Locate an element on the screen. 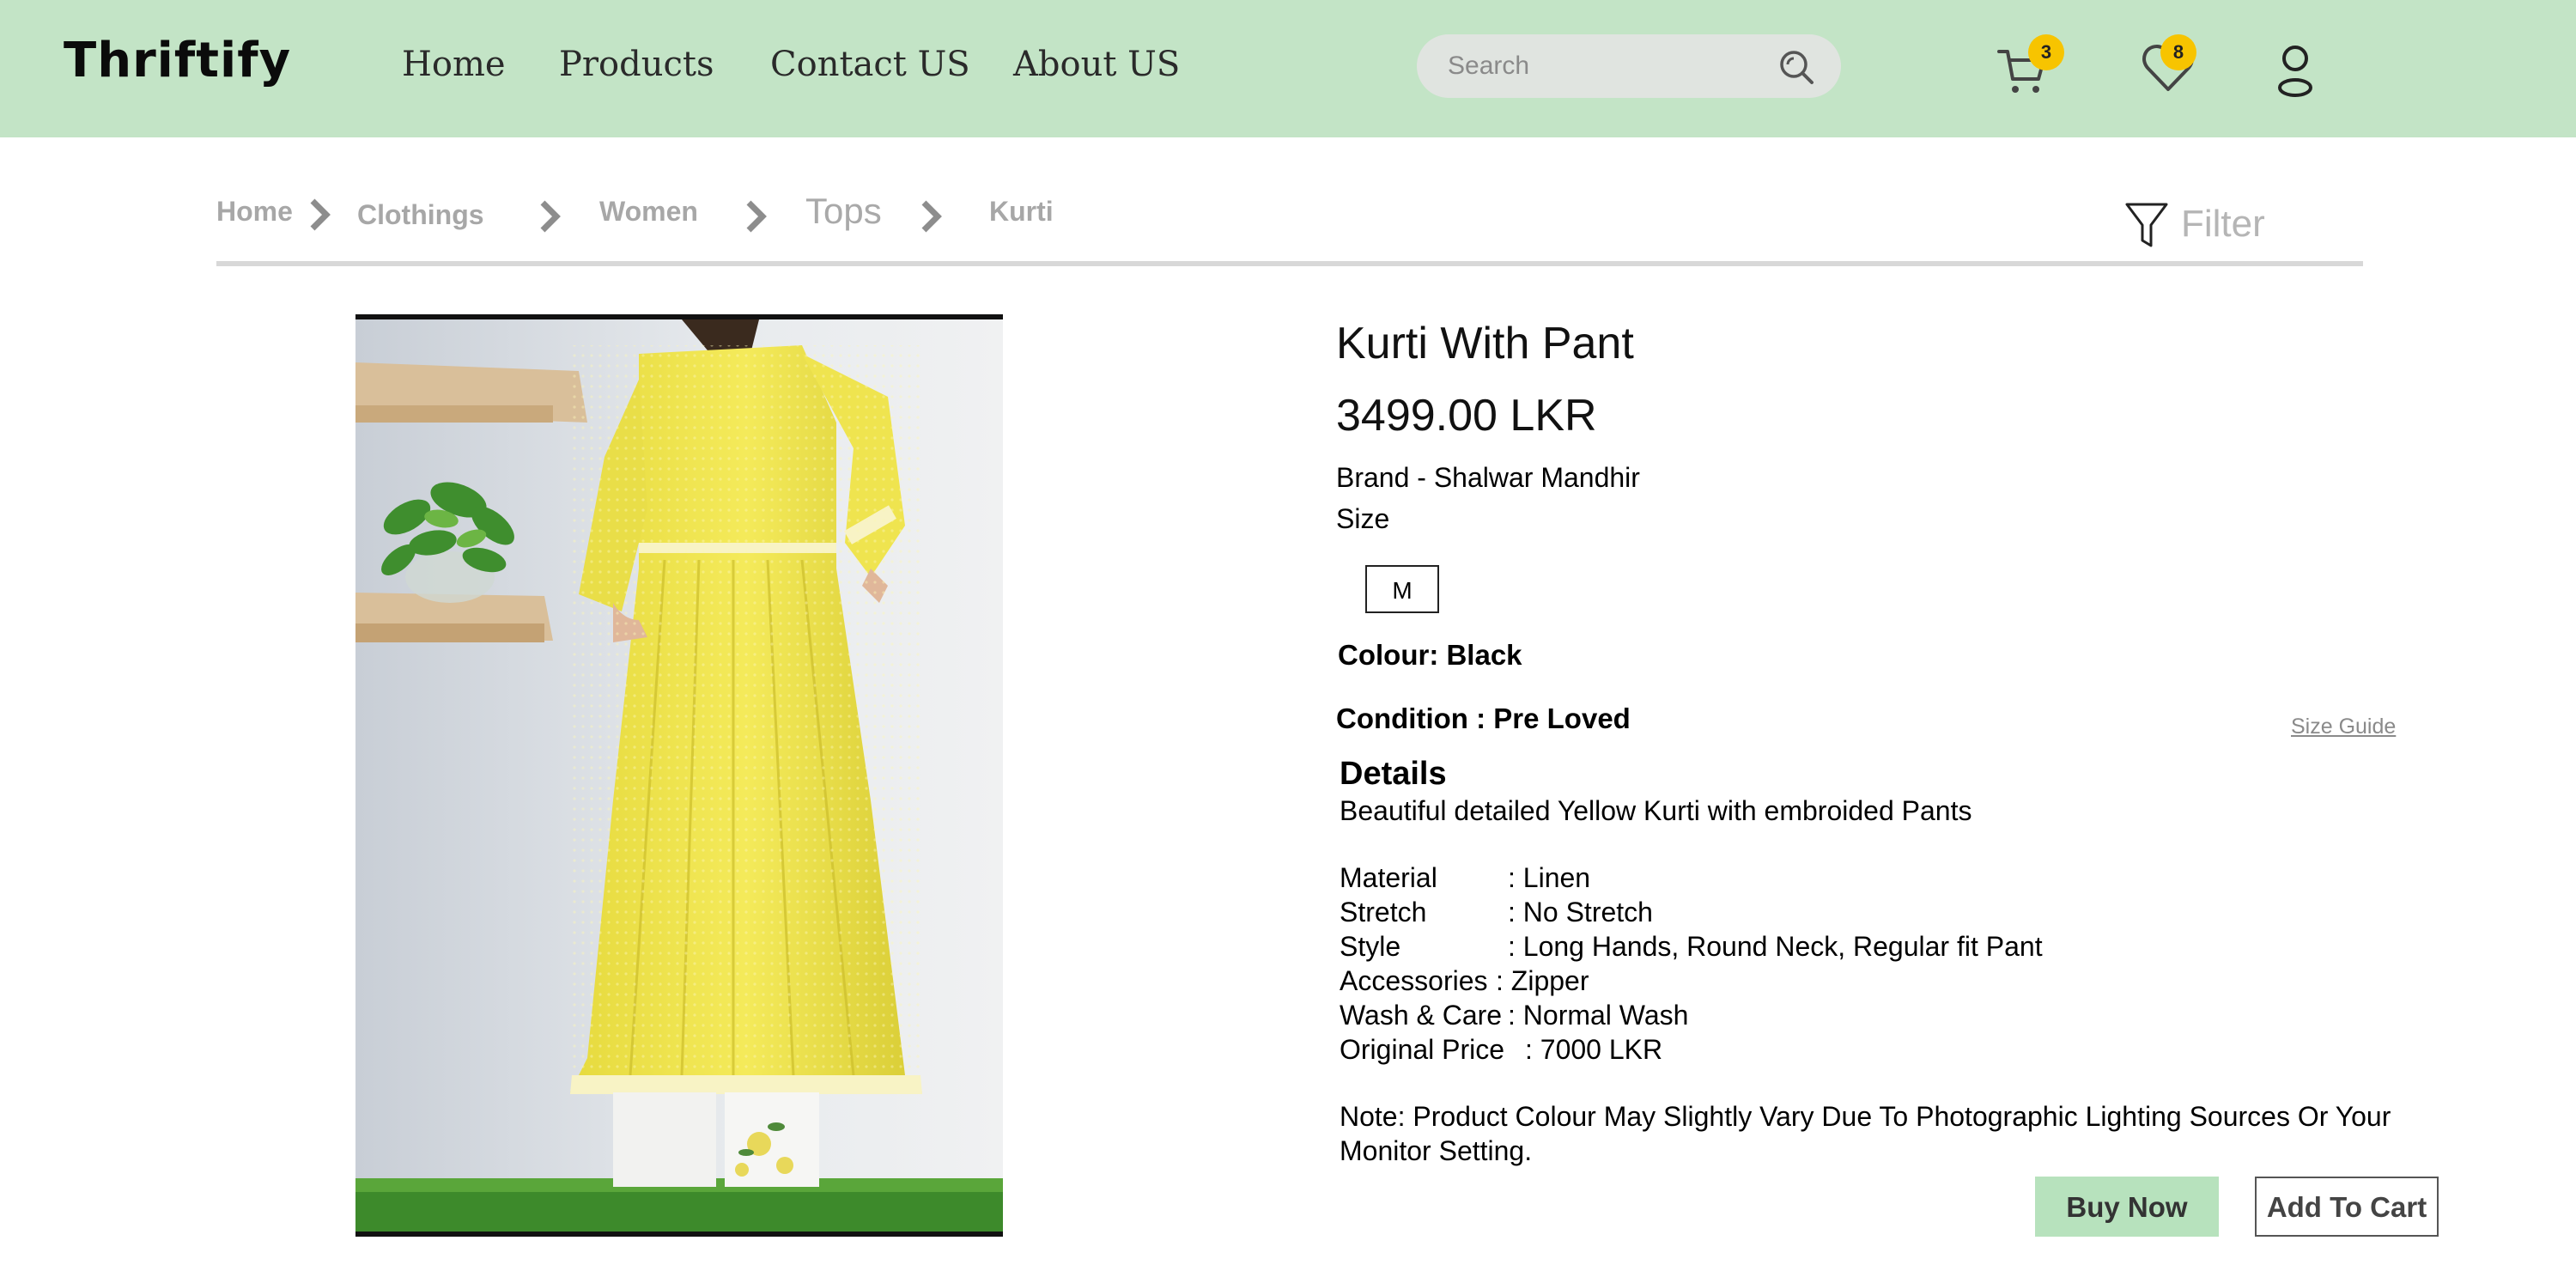 The width and height of the screenshot is (2576, 1265). breadcrumb-tops: Tops is located at coordinates (843, 211).